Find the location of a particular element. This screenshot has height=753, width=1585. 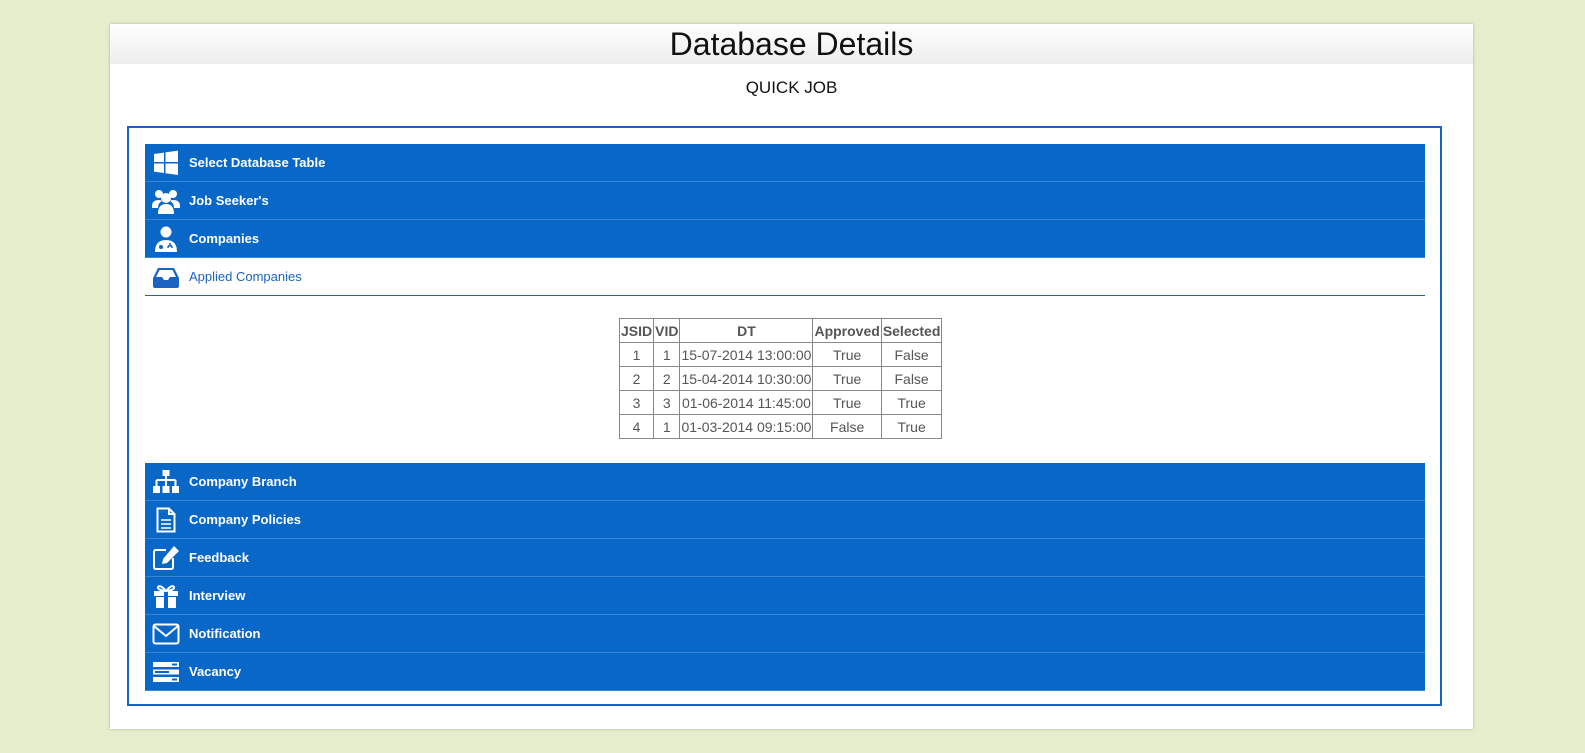

menu-item-interview: Interview is located at coordinates (785, 596).